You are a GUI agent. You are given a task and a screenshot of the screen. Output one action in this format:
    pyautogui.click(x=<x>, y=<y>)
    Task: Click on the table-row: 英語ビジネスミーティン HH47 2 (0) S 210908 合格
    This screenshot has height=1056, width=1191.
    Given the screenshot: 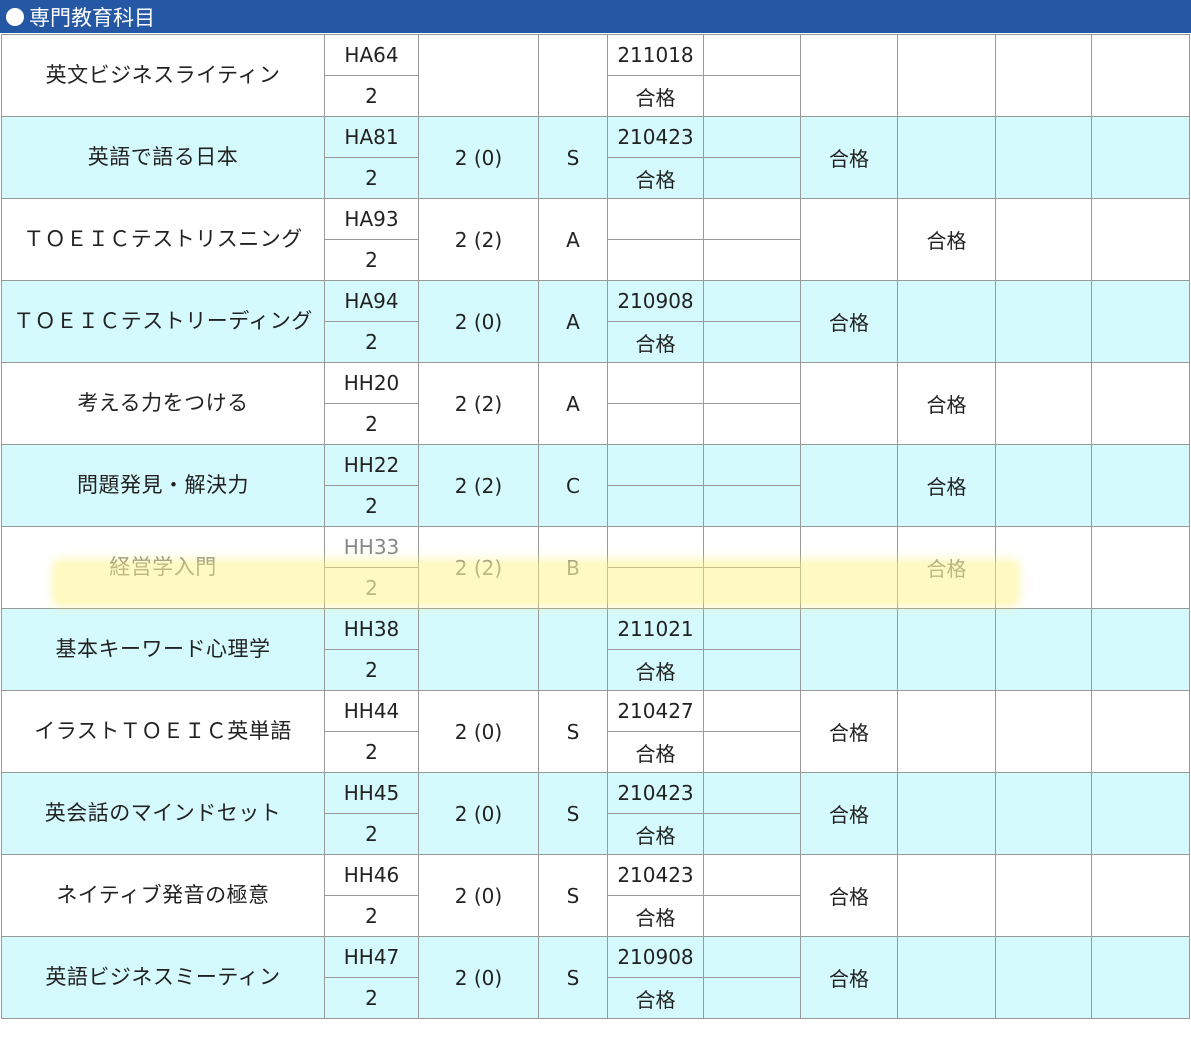 What is the action you would take?
    pyautogui.click(x=595, y=977)
    